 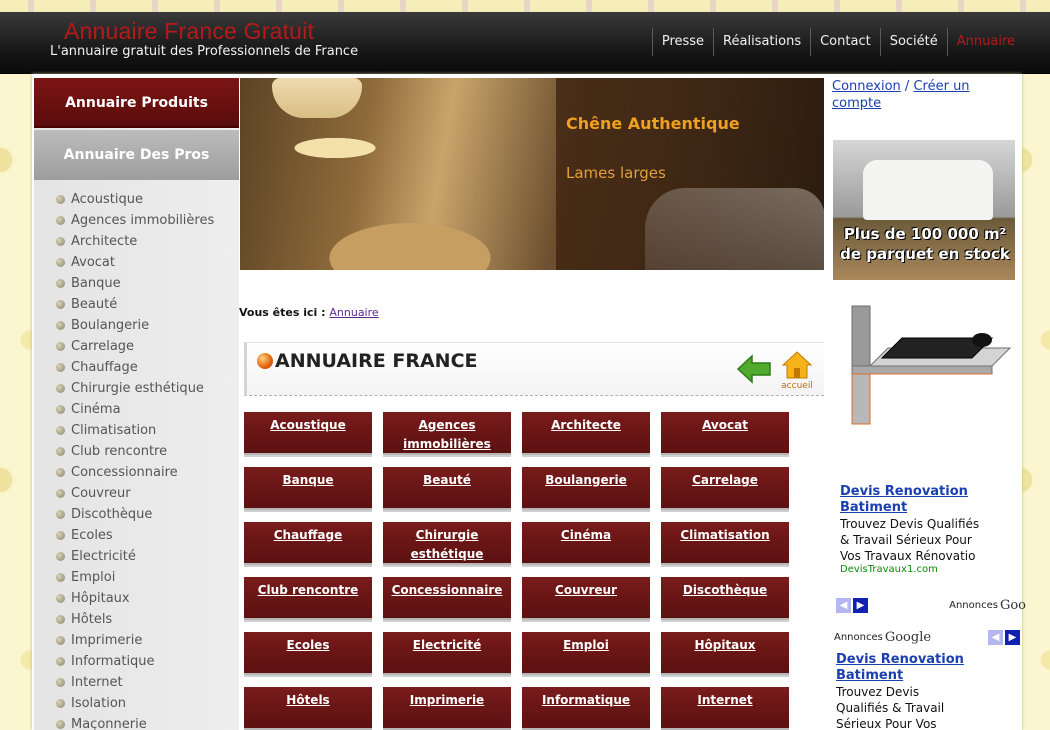 I want to click on category-link: Ecoles, so click(x=308, y=645).